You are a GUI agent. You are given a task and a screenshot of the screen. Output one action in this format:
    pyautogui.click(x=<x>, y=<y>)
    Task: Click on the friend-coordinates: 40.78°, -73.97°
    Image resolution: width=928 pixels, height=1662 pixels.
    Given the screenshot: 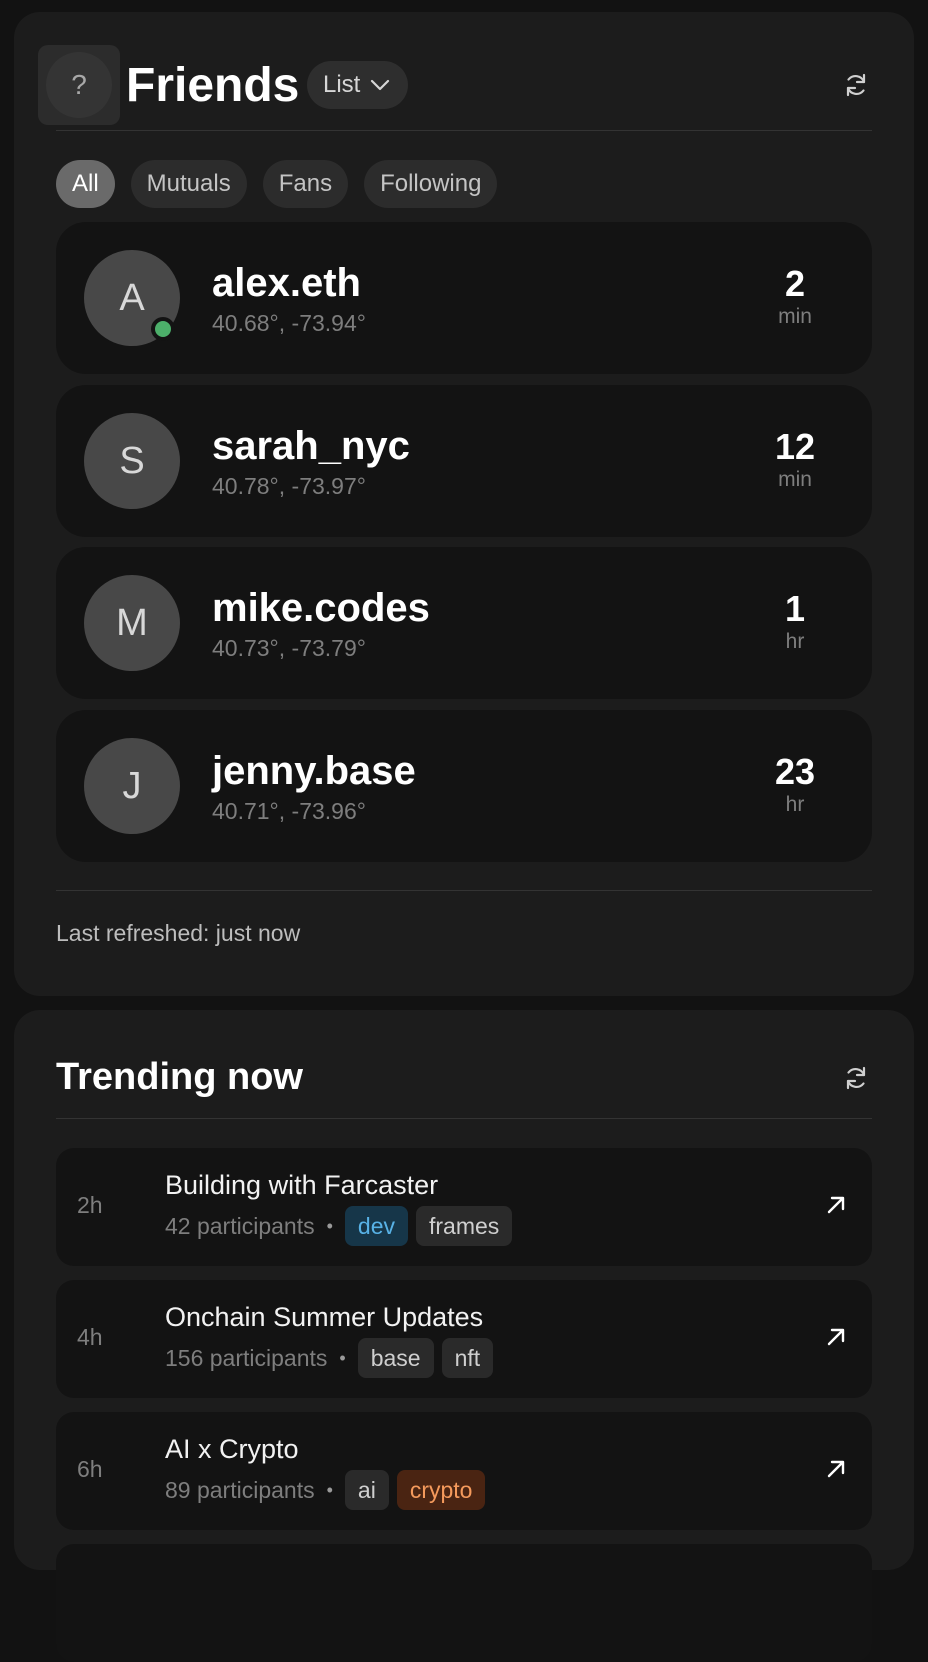 What is the action you would take?
    pyautogui.click(x=289, y=486)
    